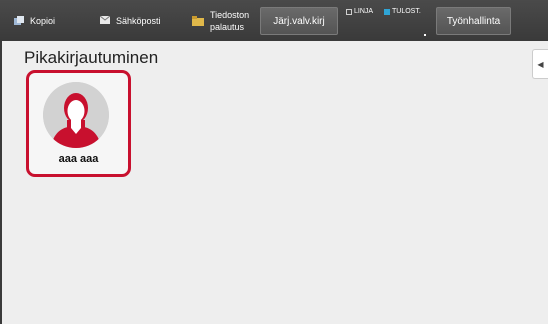 The height and width of the screenshot is (324, 548). What do you see at coordinates (105, 20) in the screenshot?
I see `email-icon` at bounding box center [105, 20].